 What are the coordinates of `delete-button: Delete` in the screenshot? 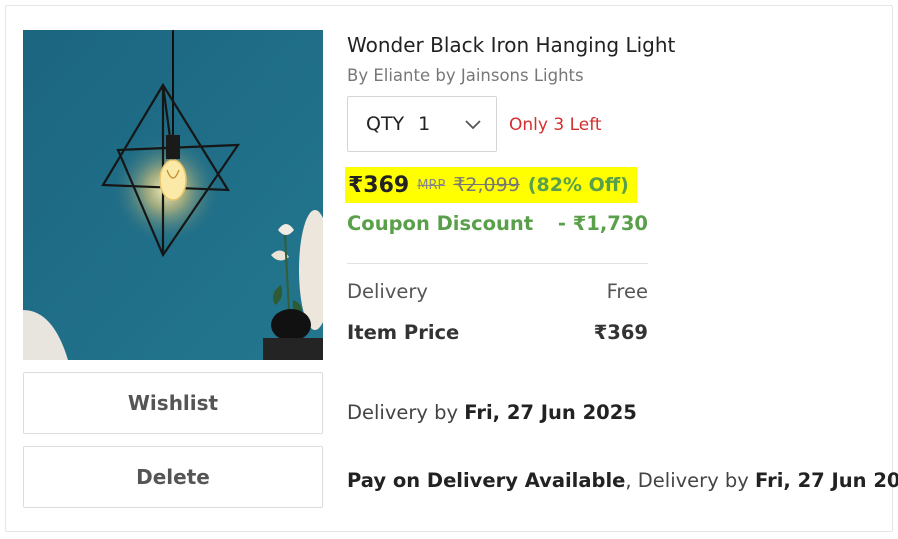 It's located at (173, 477).